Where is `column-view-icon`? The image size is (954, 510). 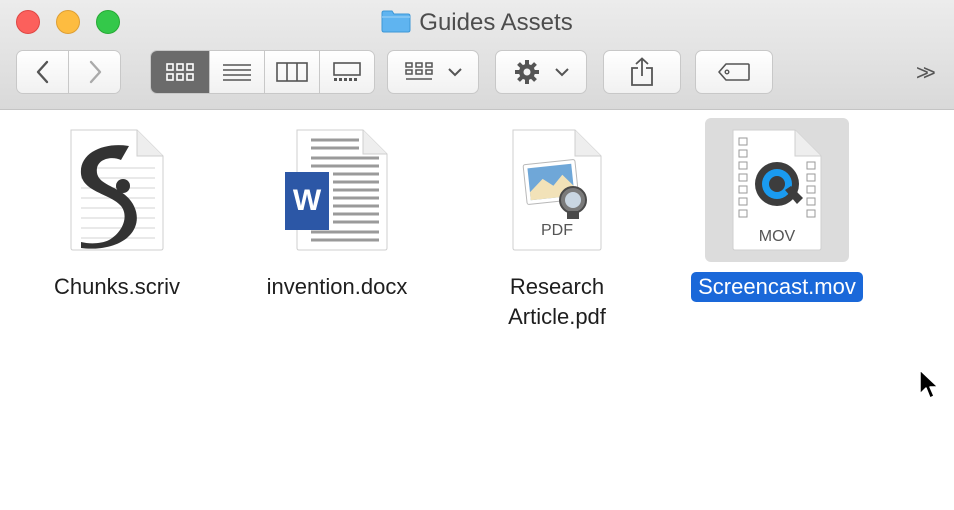
column-view-icon is located at coordinates (292, 72).